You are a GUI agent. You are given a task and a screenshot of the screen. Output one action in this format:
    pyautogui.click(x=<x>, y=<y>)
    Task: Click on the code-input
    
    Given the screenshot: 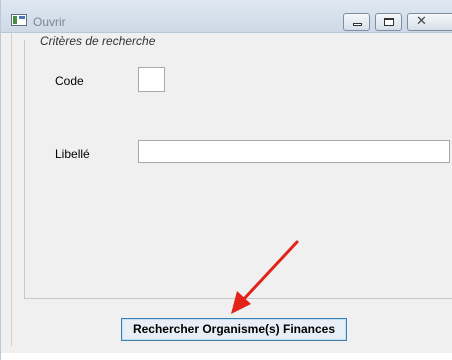 What is the action you would take?
    pyautogui.click(x=151, y=79)
    